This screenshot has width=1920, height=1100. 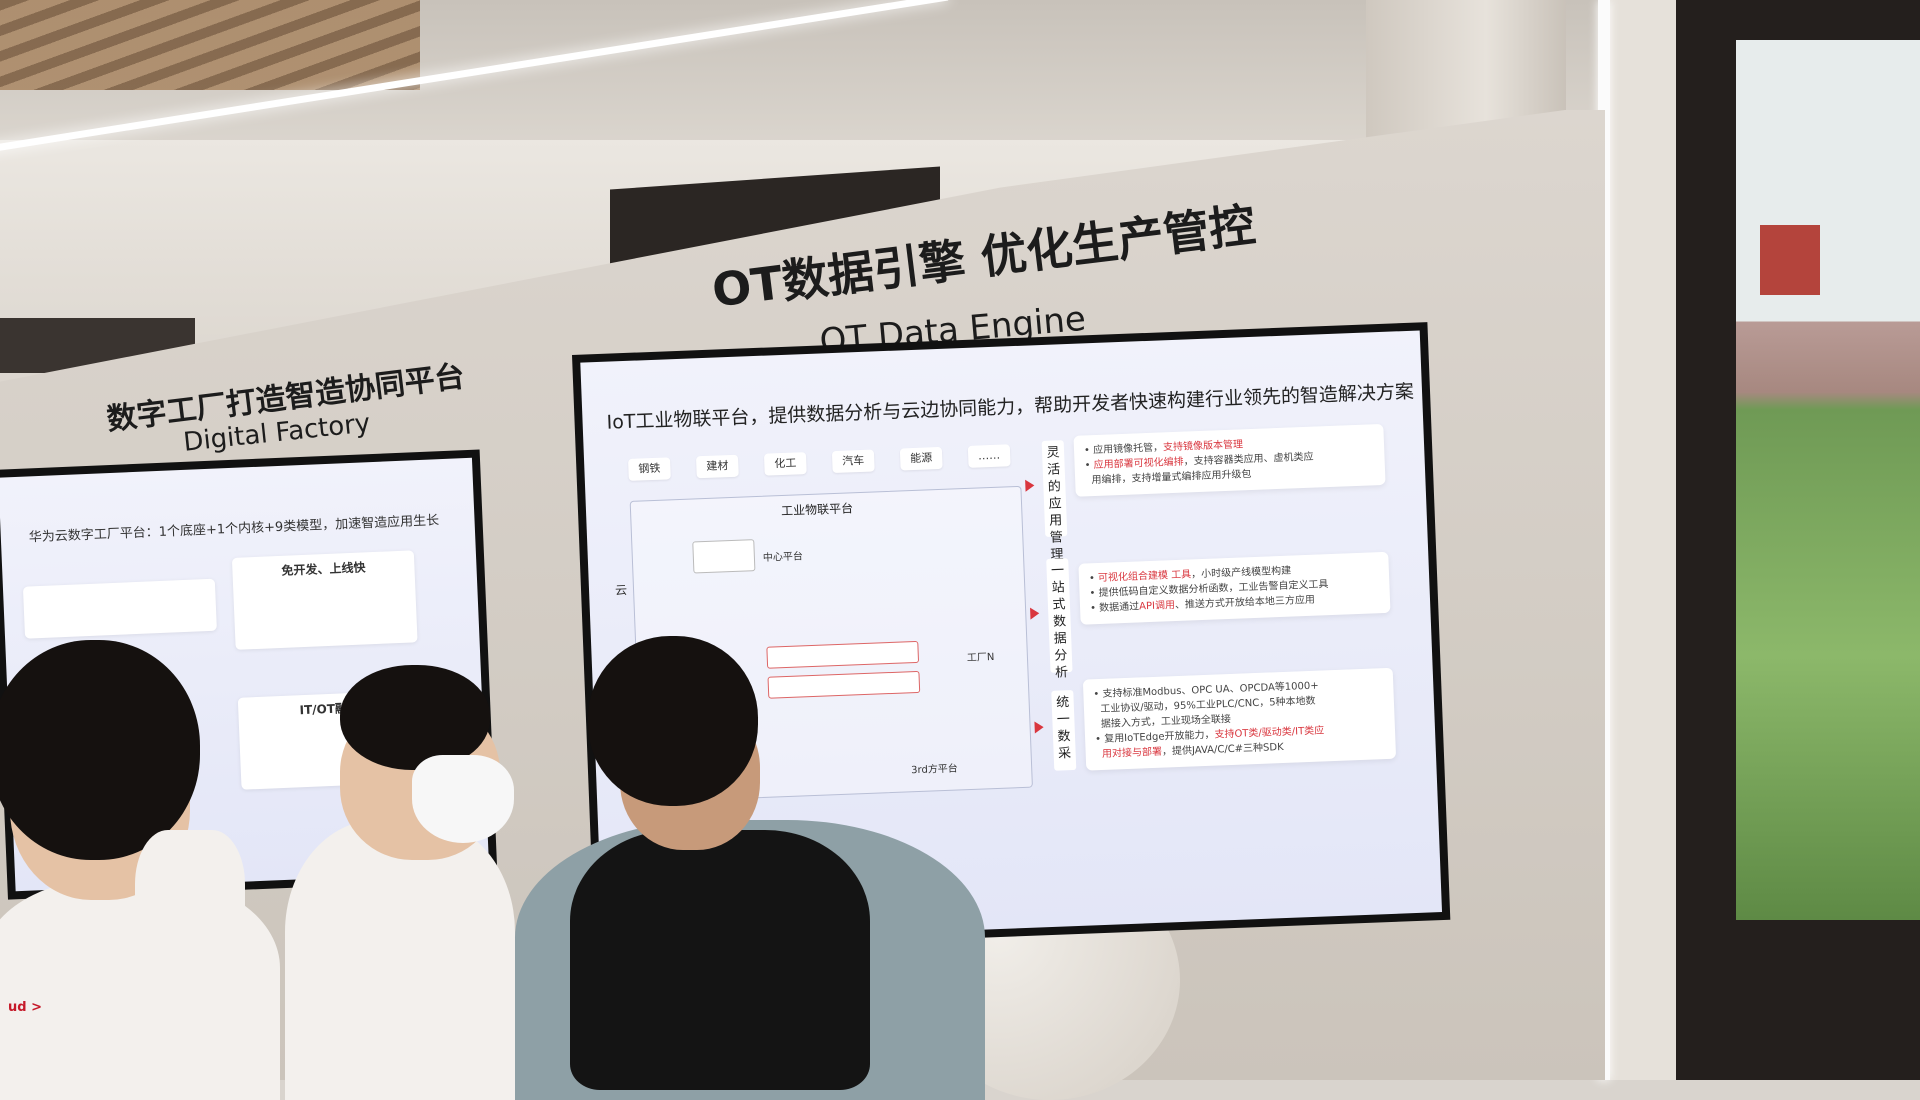 I want to click on industry-tag: 汽车, so click(x=853, y=461).